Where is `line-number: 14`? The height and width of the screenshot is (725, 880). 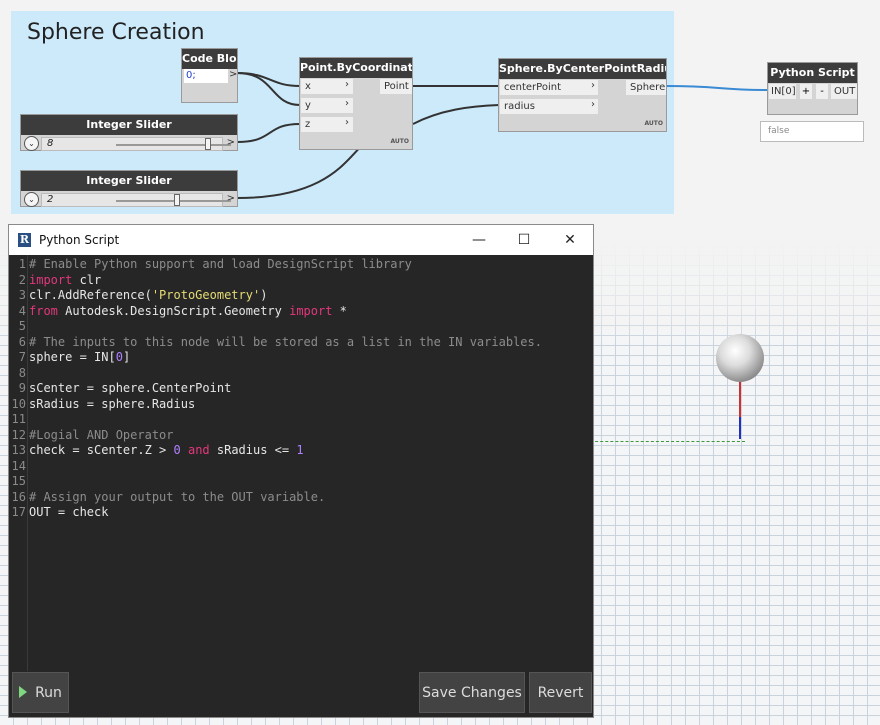
line-number: 14 is located at coordinates (18, 465).